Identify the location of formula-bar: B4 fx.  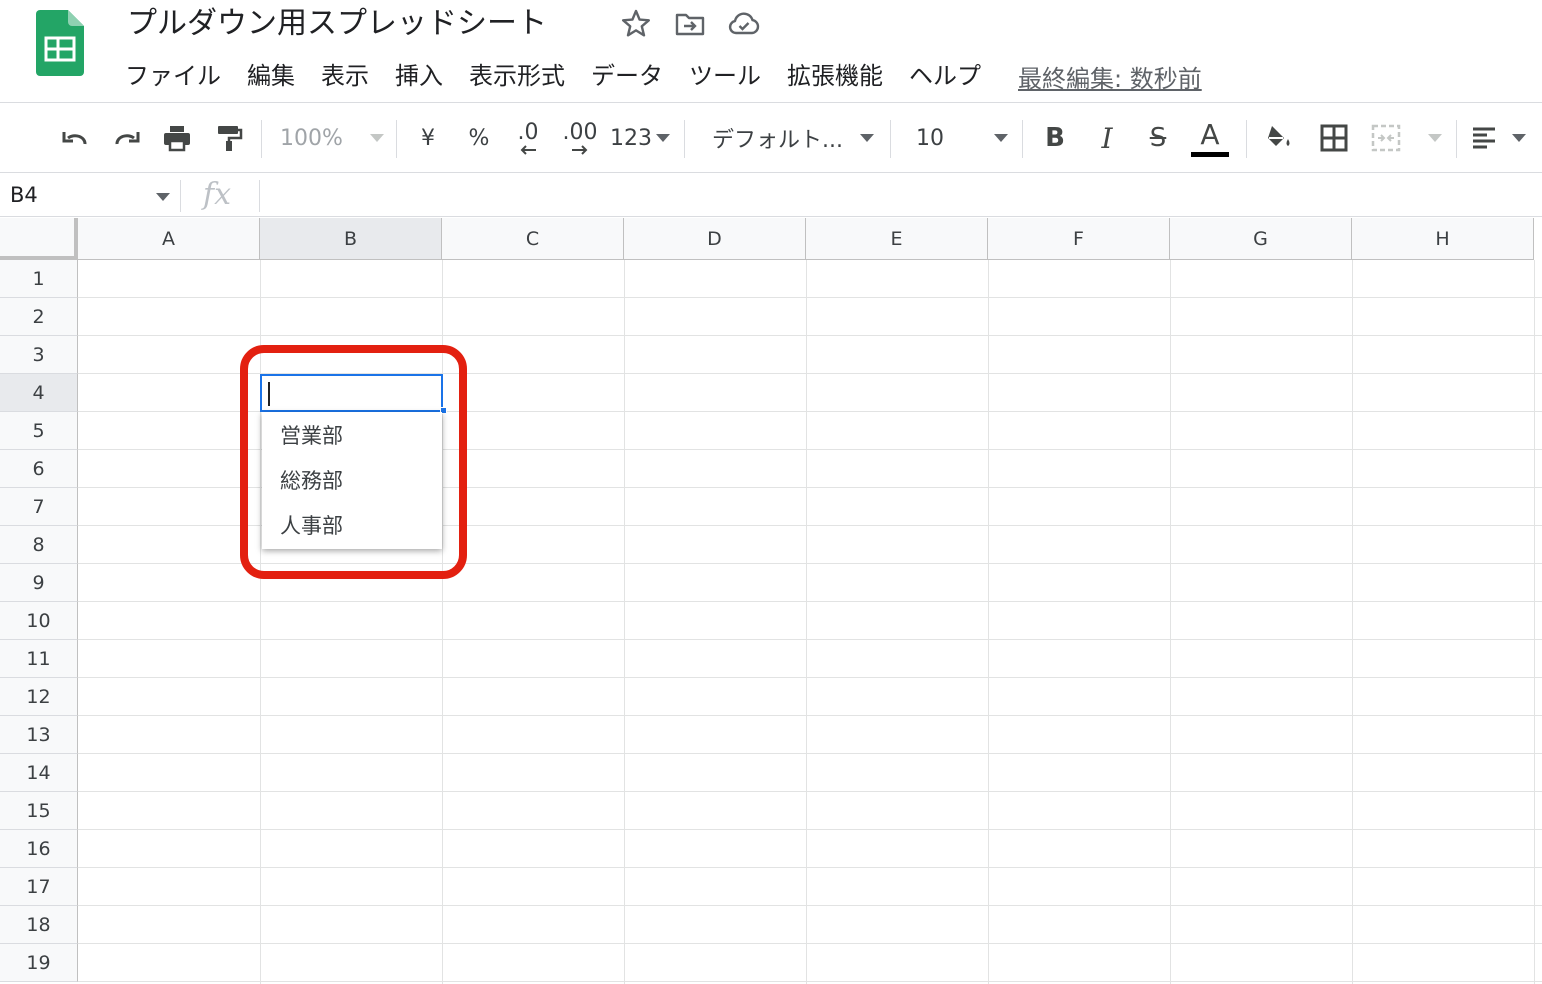
(771, 195).